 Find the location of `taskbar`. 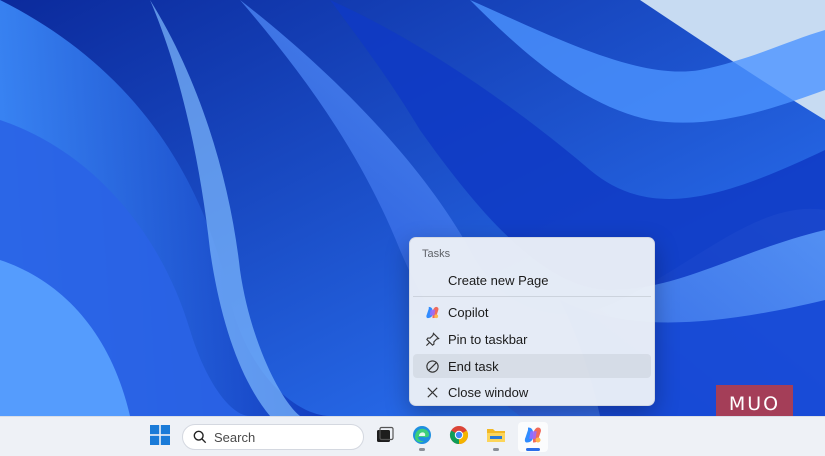

taskbar is located at coordinates (412, 436).